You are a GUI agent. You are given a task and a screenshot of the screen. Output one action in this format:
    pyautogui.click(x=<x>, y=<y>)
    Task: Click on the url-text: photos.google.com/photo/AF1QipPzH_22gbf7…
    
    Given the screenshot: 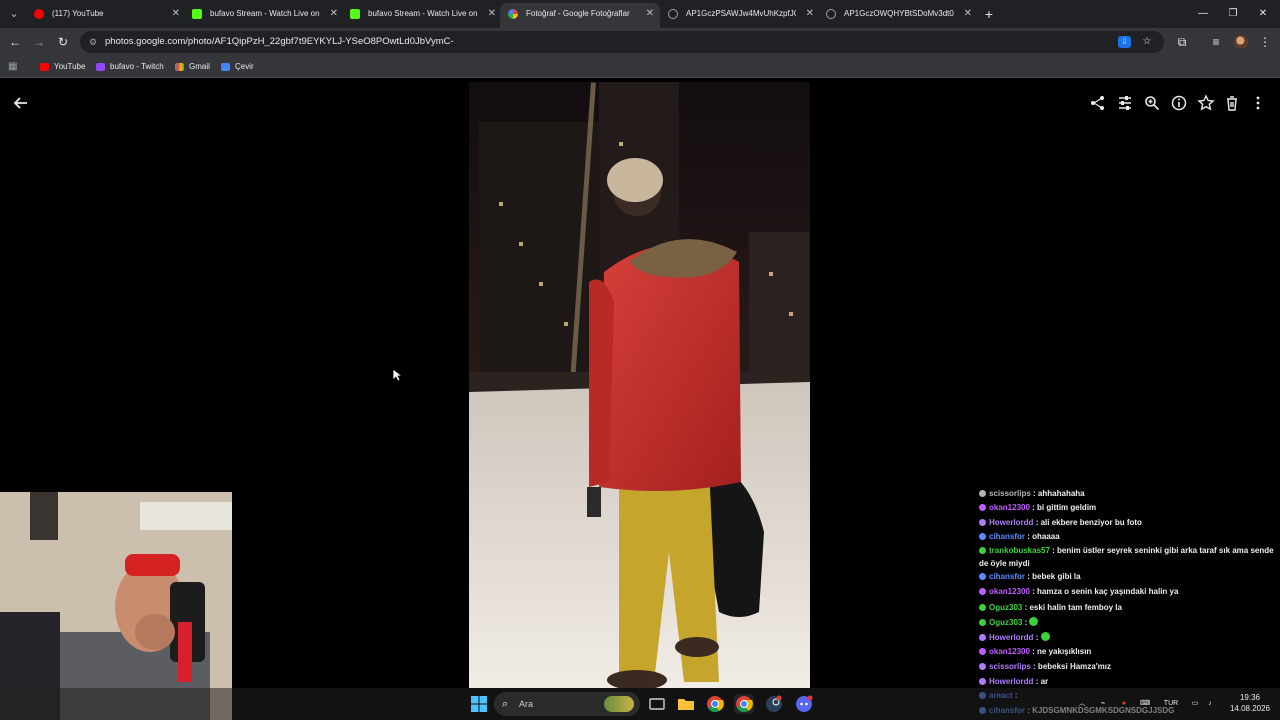 What is the action you would take?
    pyautogui.click(x=279, y=42)
    